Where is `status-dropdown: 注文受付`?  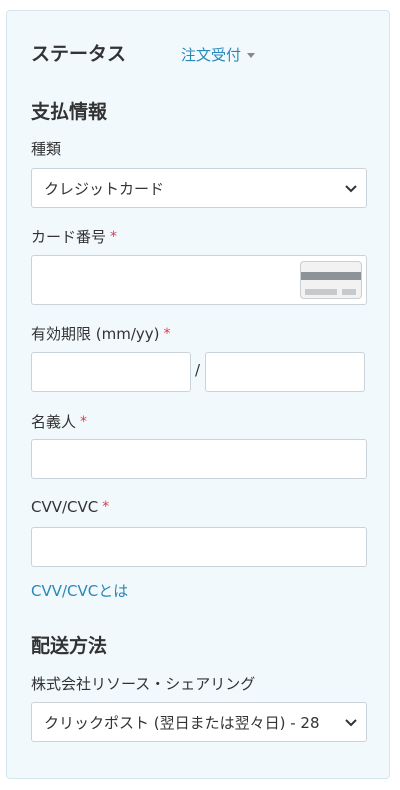 status-dropdown: 注文受付 is located at coordinates (218, 54).